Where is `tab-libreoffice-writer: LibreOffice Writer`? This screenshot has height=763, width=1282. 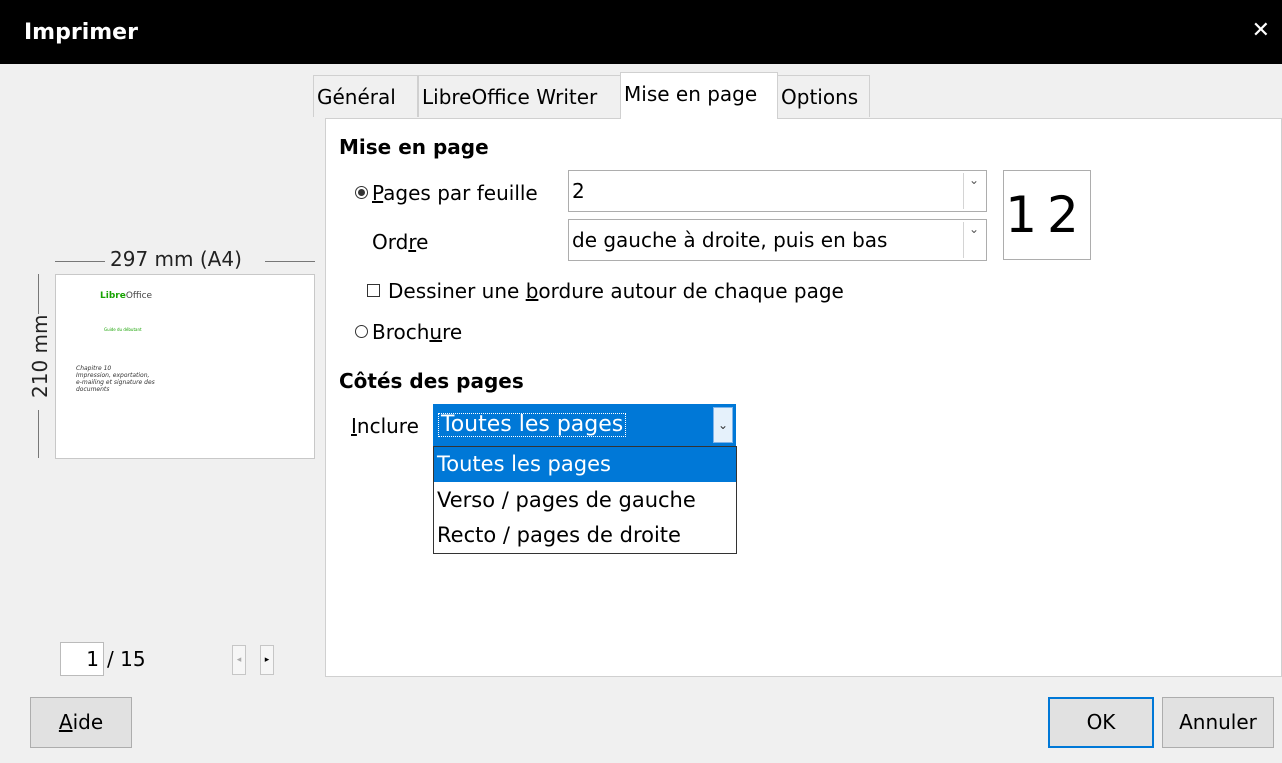
tab-libreoffice-writer: LibreOffice Writer is located at coordinates (519, 96).